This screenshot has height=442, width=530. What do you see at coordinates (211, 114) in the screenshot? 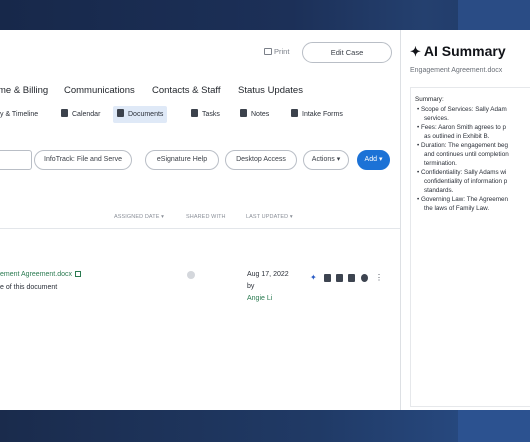
I see `subtab-label: Tasks` at bounding box center [211, 114].